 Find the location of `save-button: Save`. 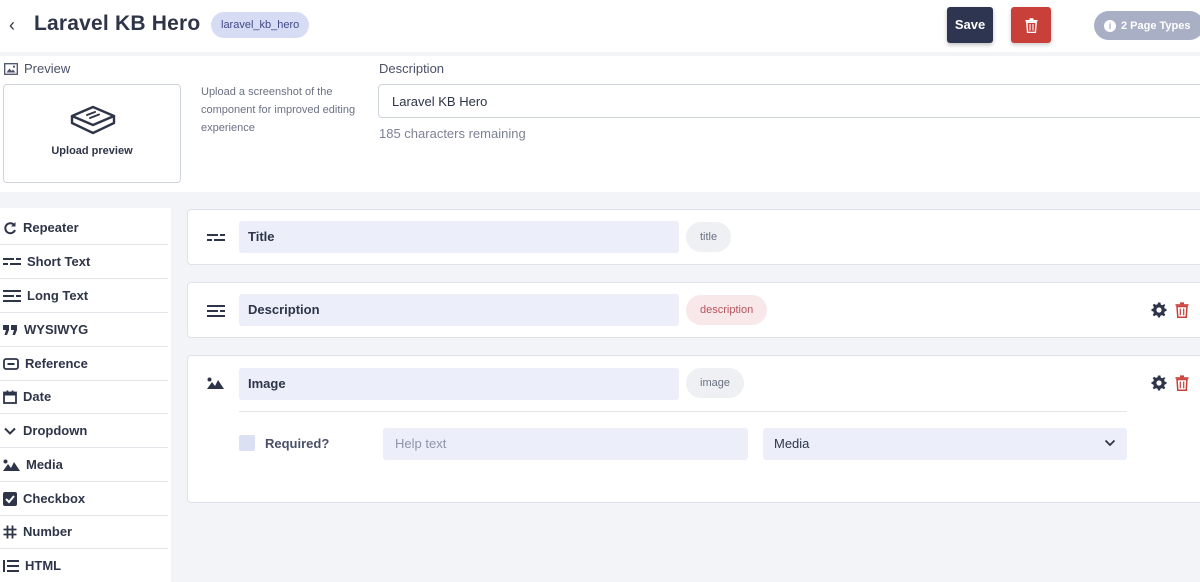

save-button: Save is located at coordinates (970, 25).